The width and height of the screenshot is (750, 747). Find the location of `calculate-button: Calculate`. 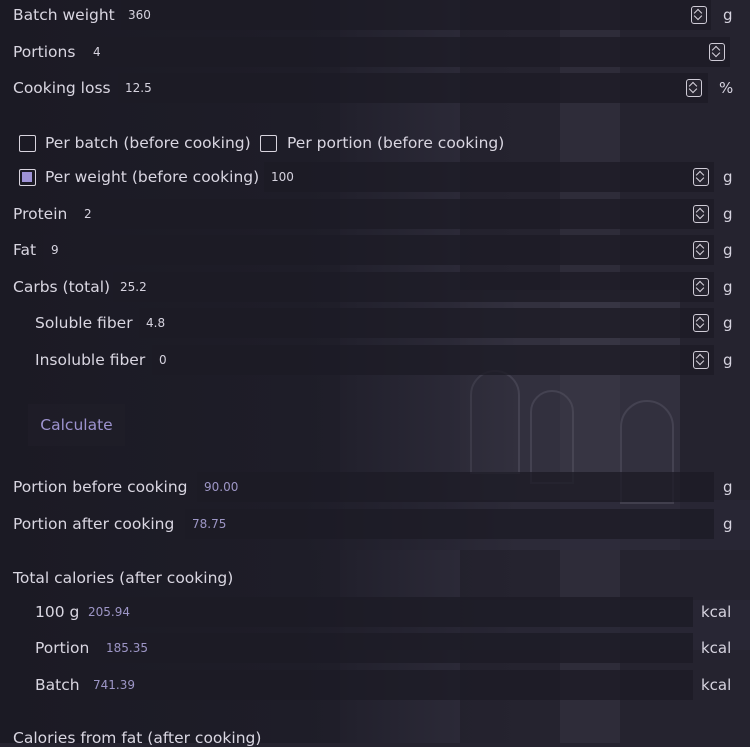

calculate-button: Calculate is located at coordinates (76, 425).